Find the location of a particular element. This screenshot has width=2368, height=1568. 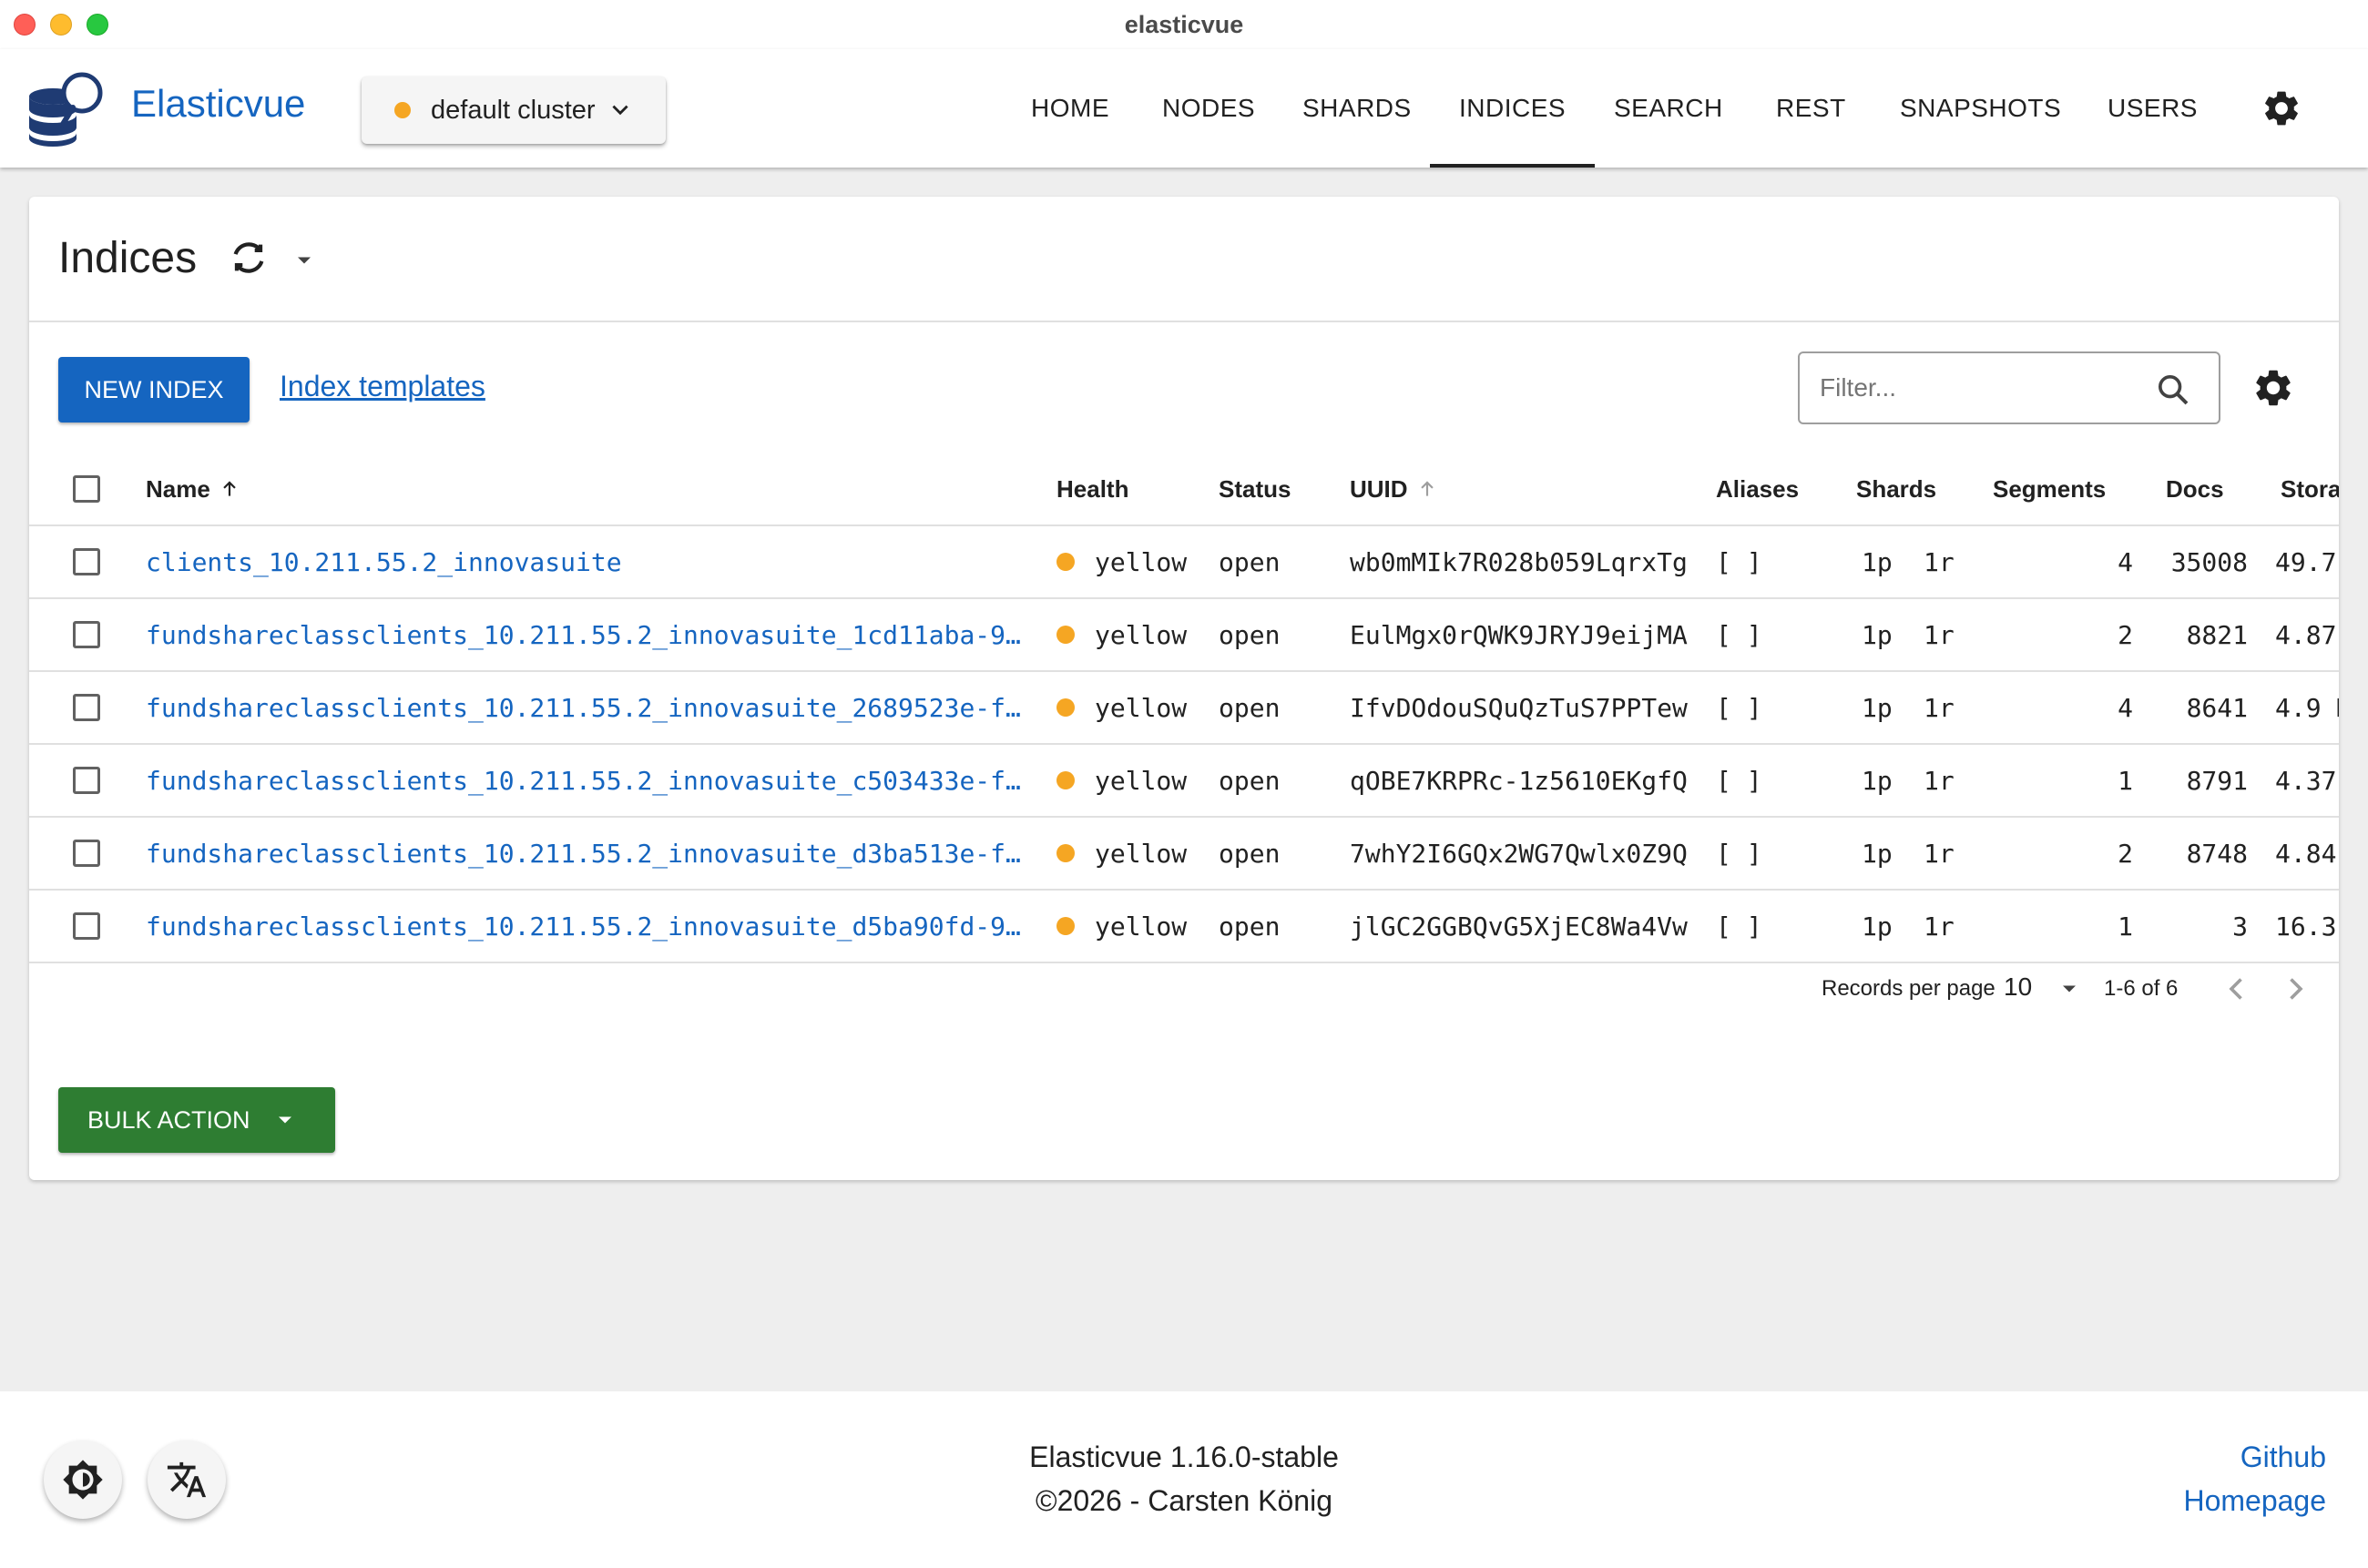

column-header-uuid: UUID is located at coordinates (1394, 489).